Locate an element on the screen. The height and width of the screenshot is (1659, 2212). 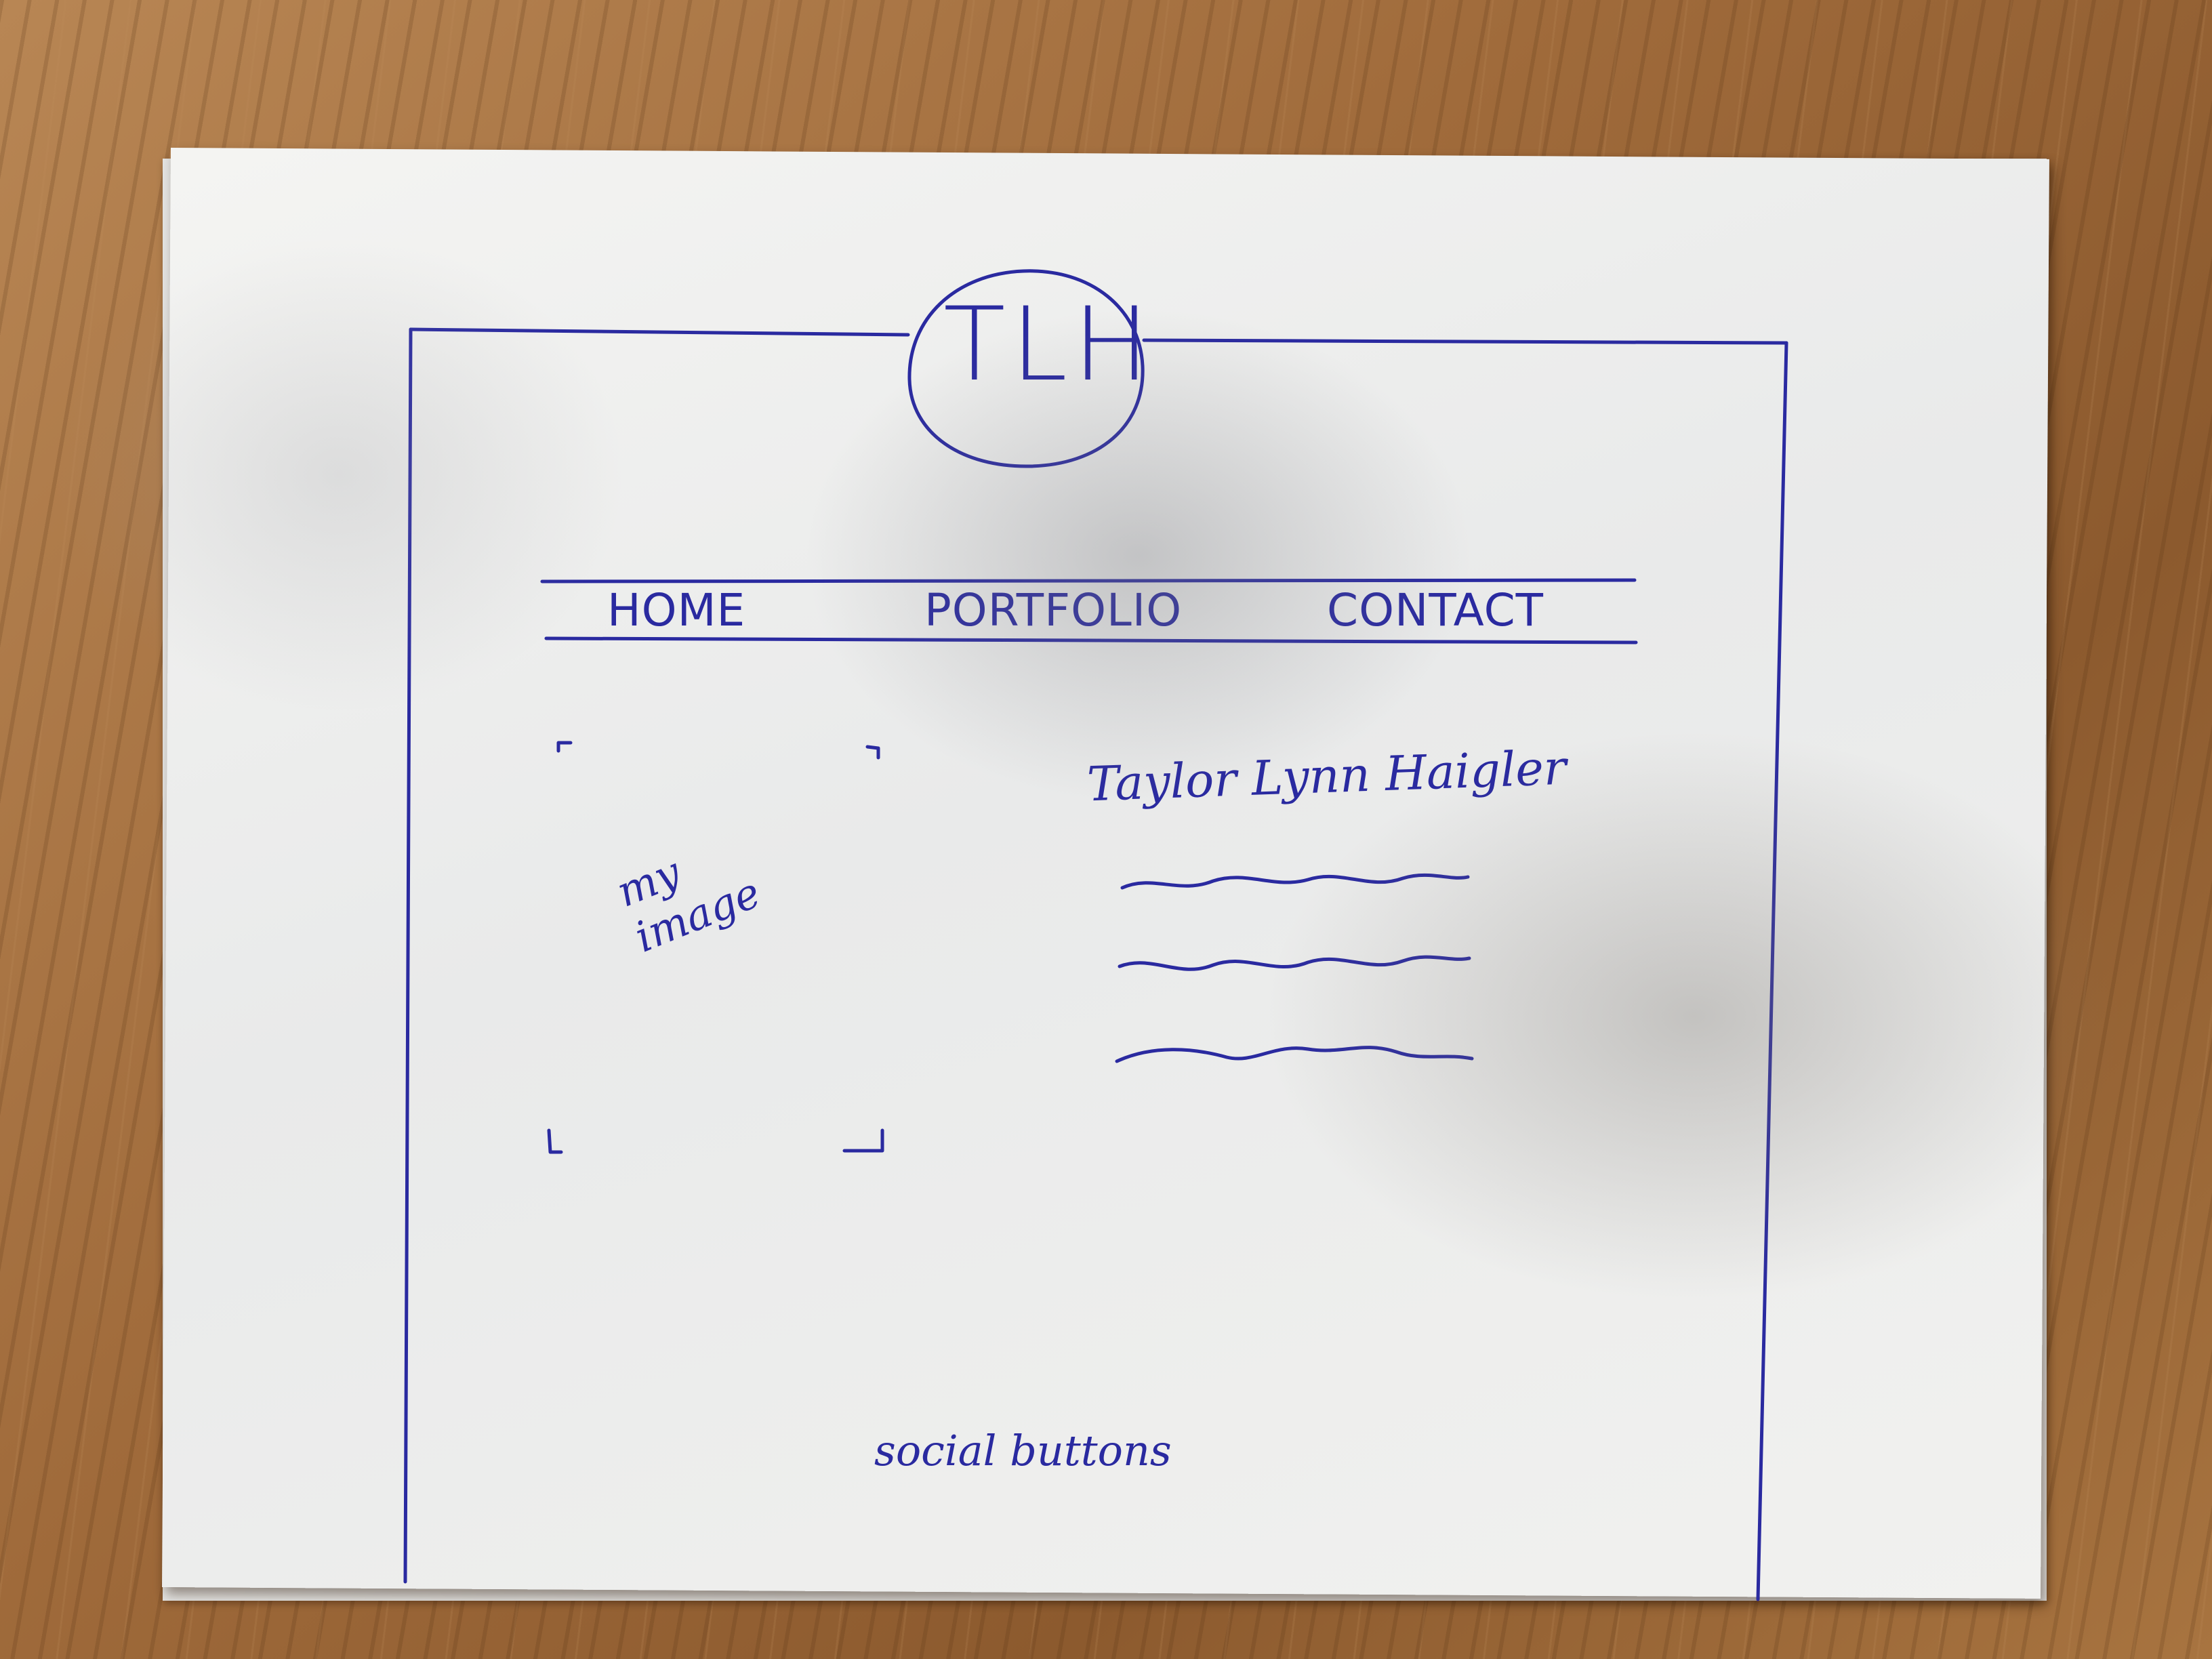
nav-home: HOME is located at coordinates (676, 610).